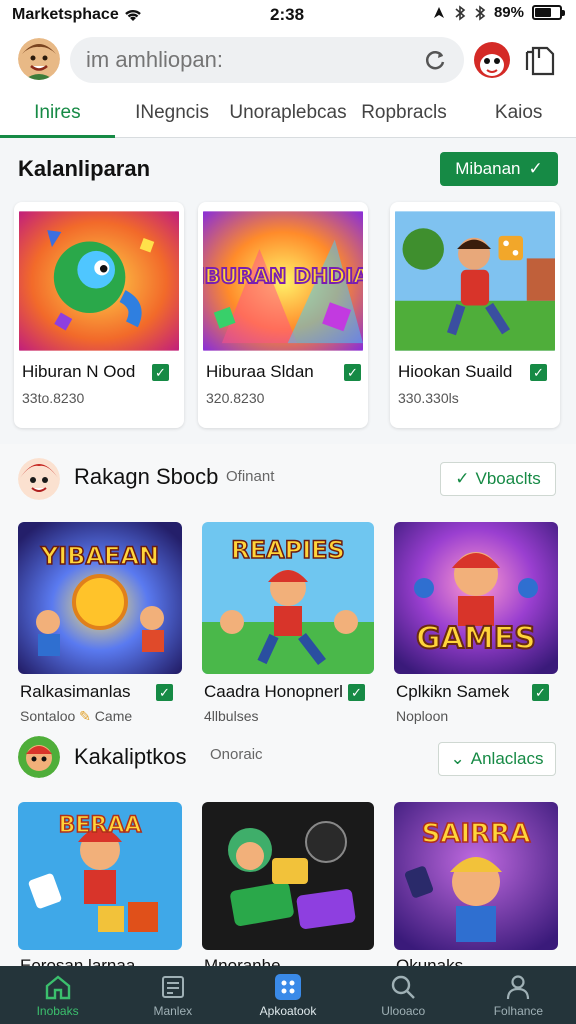 This screenshot has width=576, height=1024. What do you see at coordinates (403, 1010) in the screenshot?
I see `nav-label: Ulooaco` at bounding box center [403, 1010].